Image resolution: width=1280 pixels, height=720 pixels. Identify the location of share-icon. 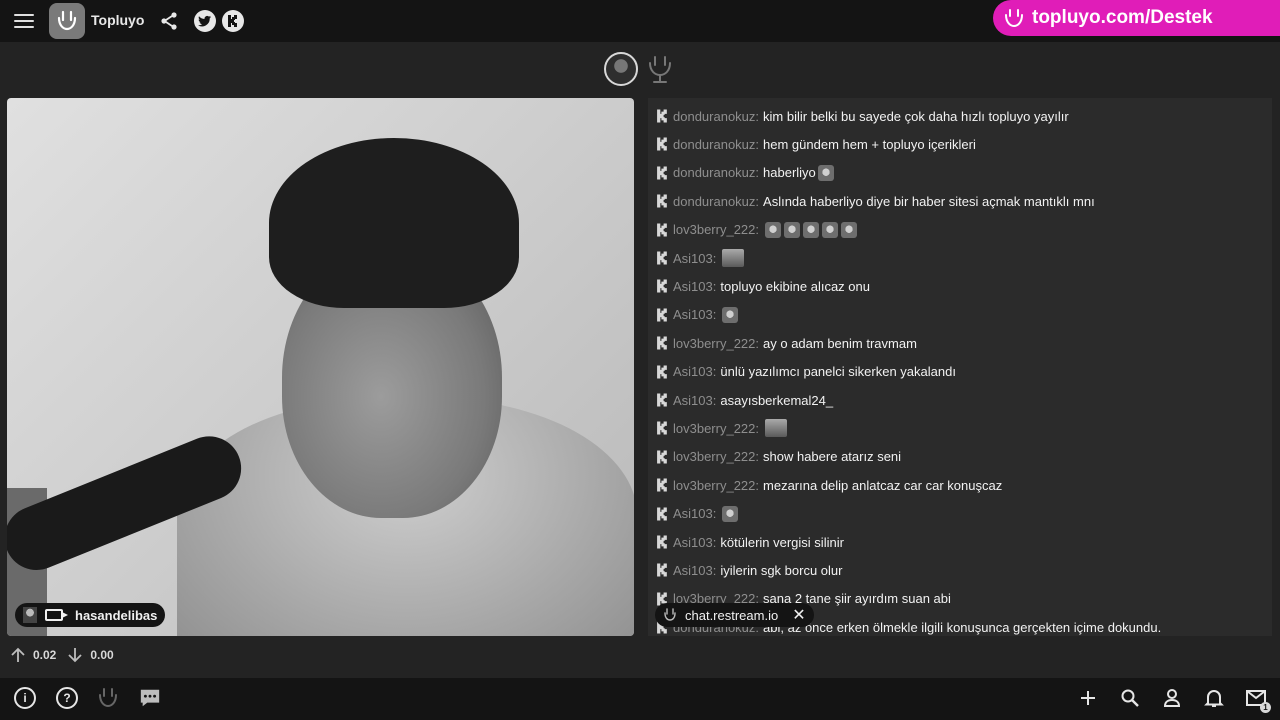
(169, 21).